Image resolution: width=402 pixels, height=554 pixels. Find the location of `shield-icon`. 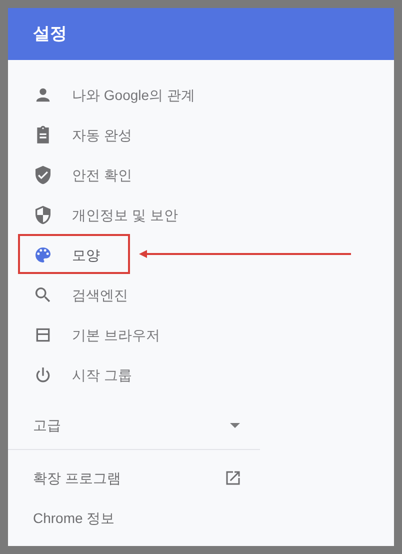

shield-icon is located at coordinates (43, 215).